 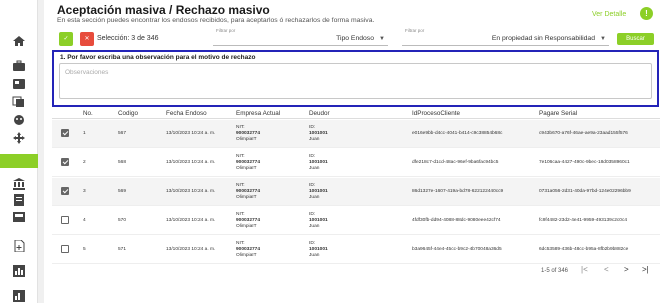 I want to click on info-icon: !, so click(x=646, y=13).